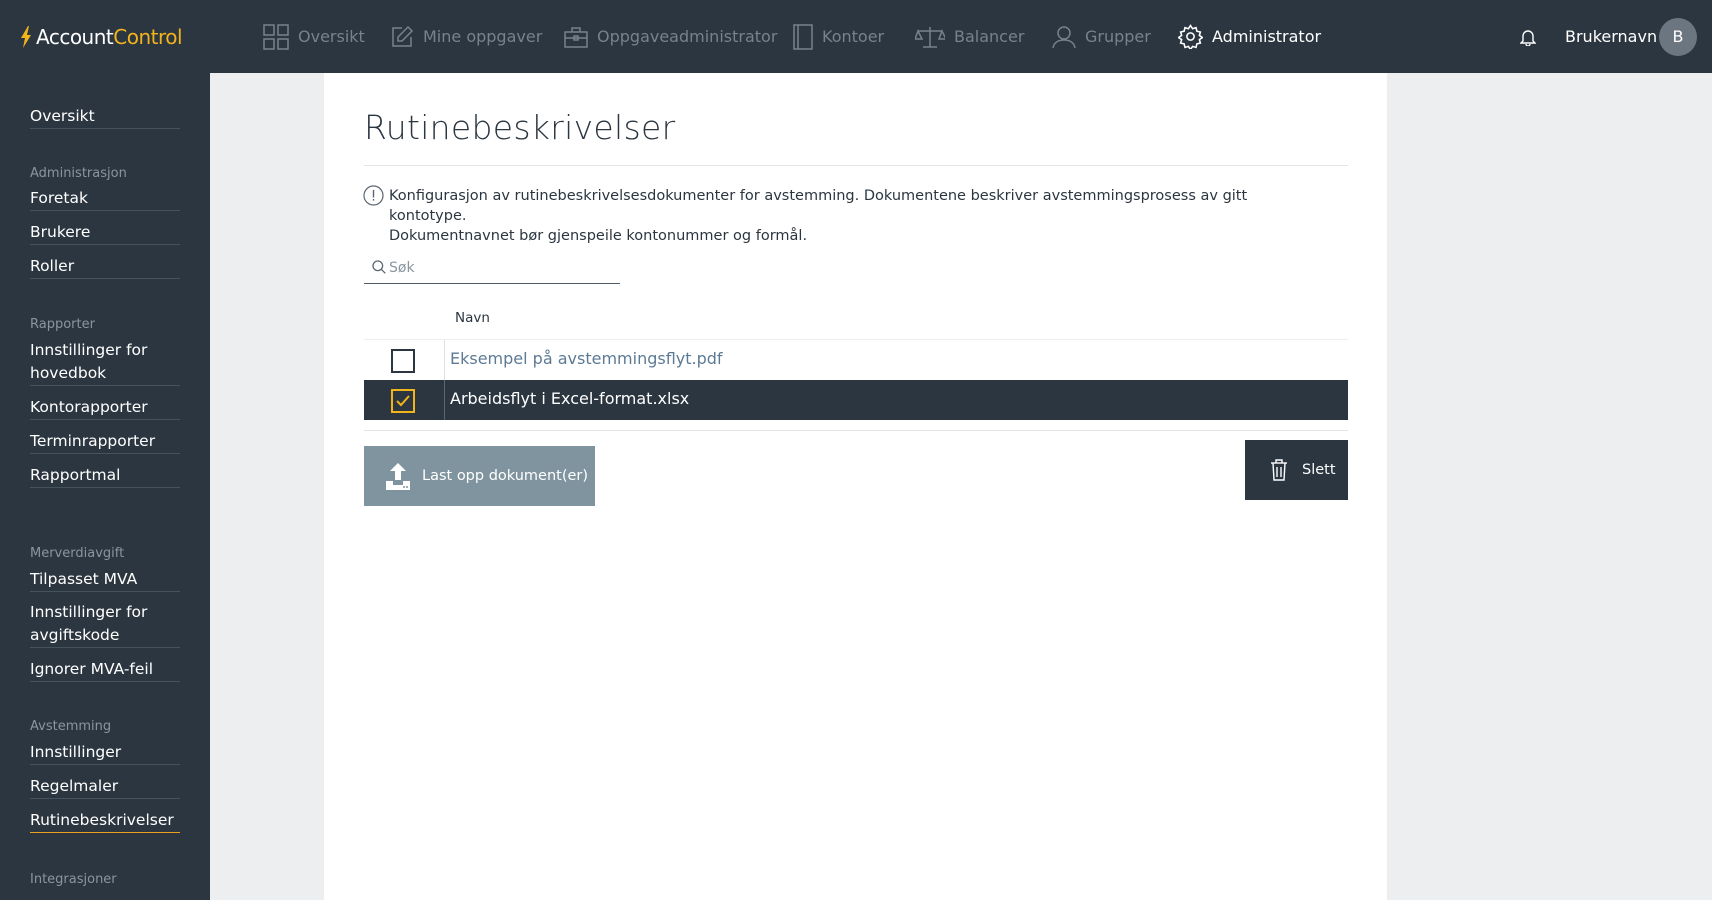  What do you see at coordinates (520, 127) in the screenshot?
I see `page-title: Rutinebeskrivelser` at bounding box center [520, 127].